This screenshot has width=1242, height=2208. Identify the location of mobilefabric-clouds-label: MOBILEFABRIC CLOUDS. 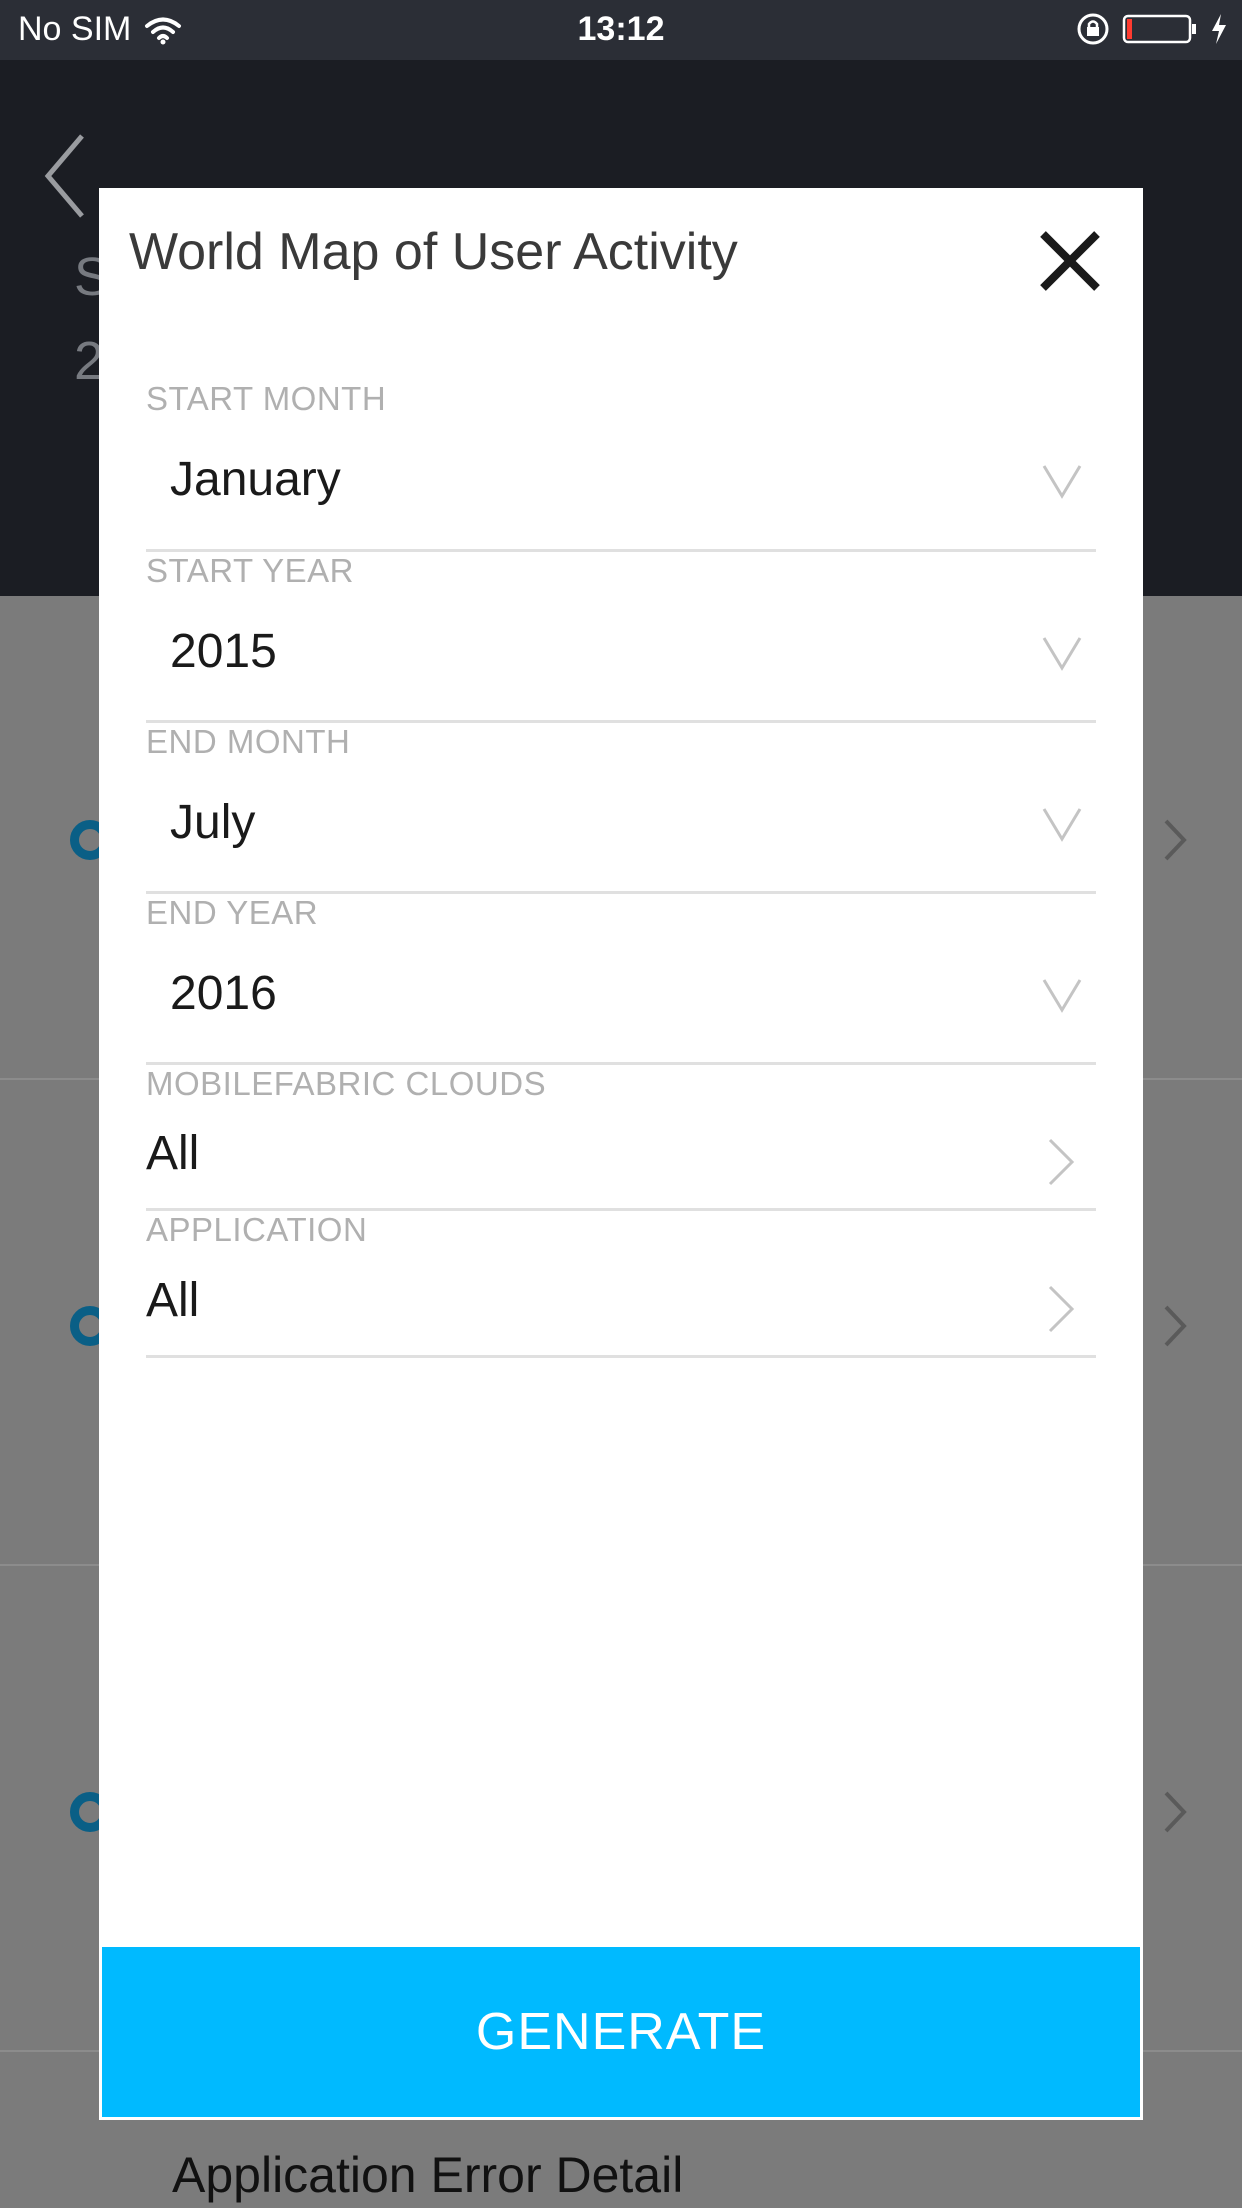
(346, 1083).